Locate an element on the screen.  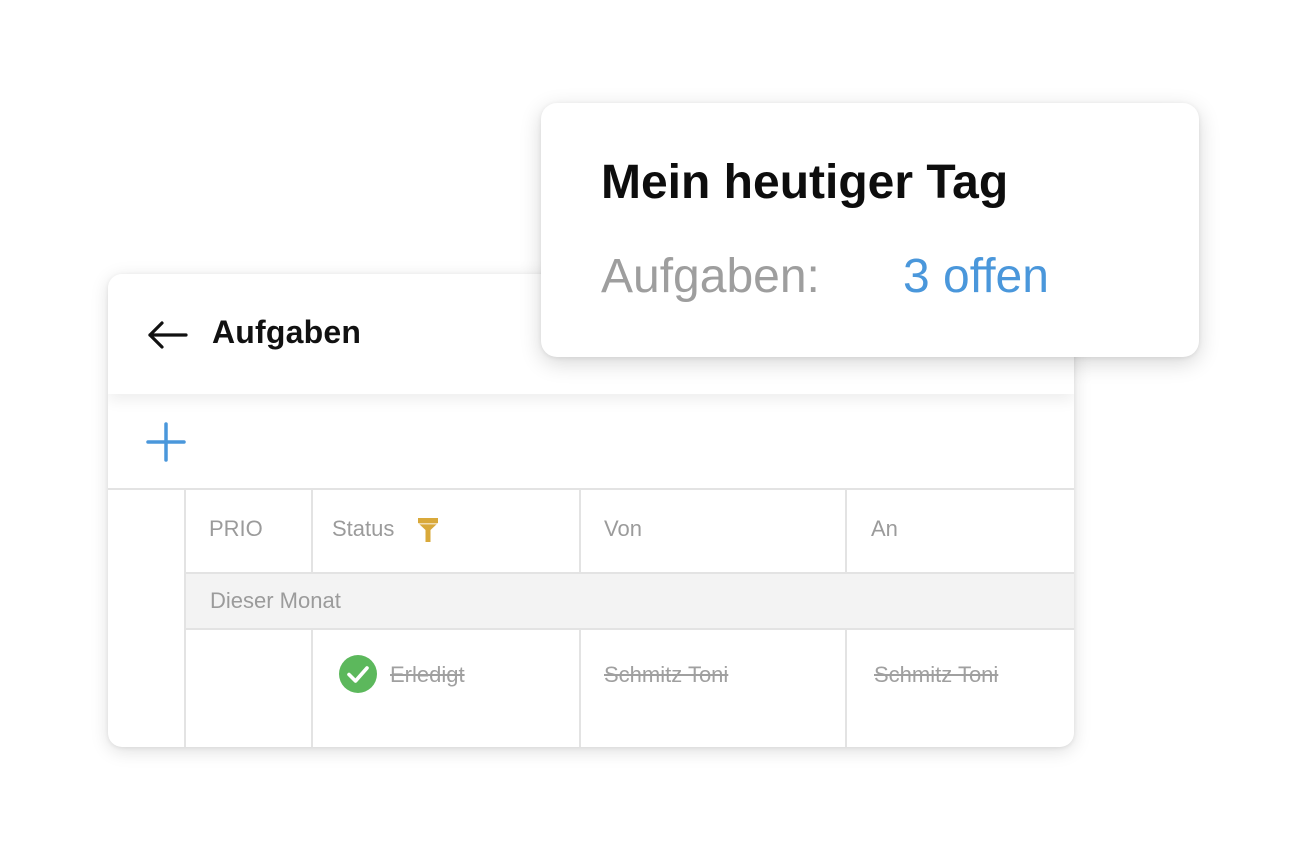
add-task-button is located at coordinates (166, 442).